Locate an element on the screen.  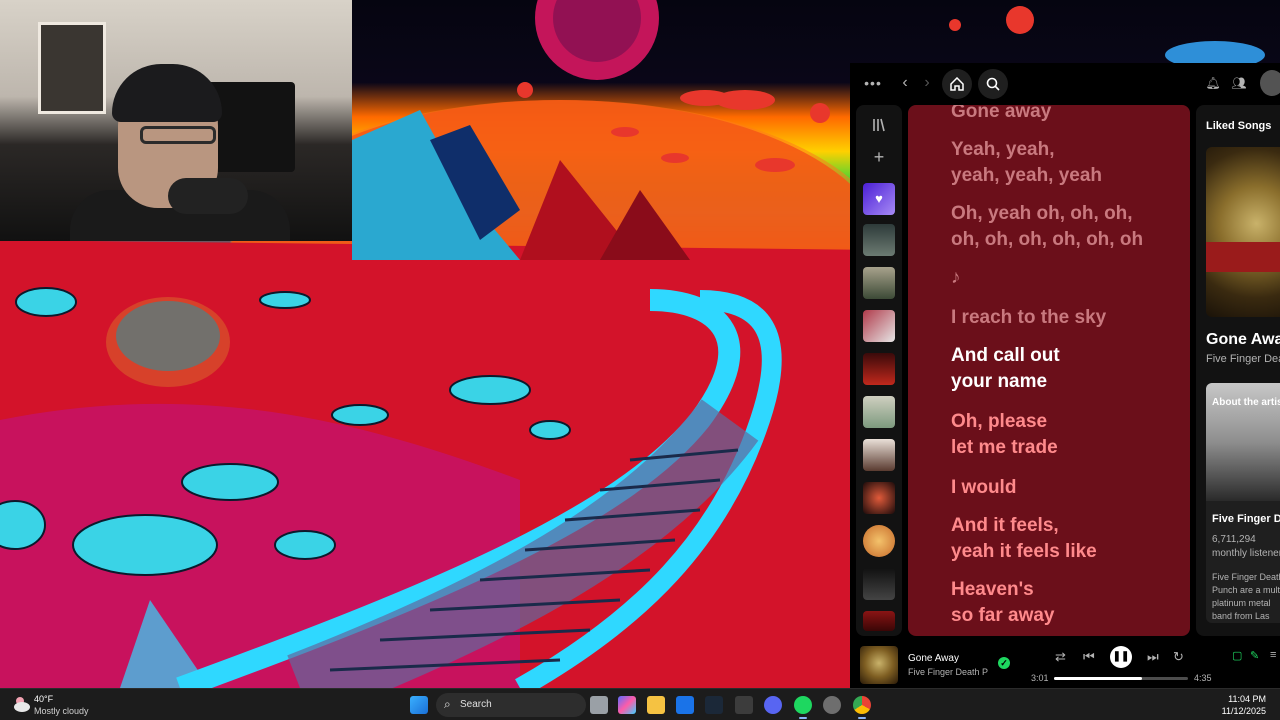
webcam-person-beanie is located at coordinates (167, 93).